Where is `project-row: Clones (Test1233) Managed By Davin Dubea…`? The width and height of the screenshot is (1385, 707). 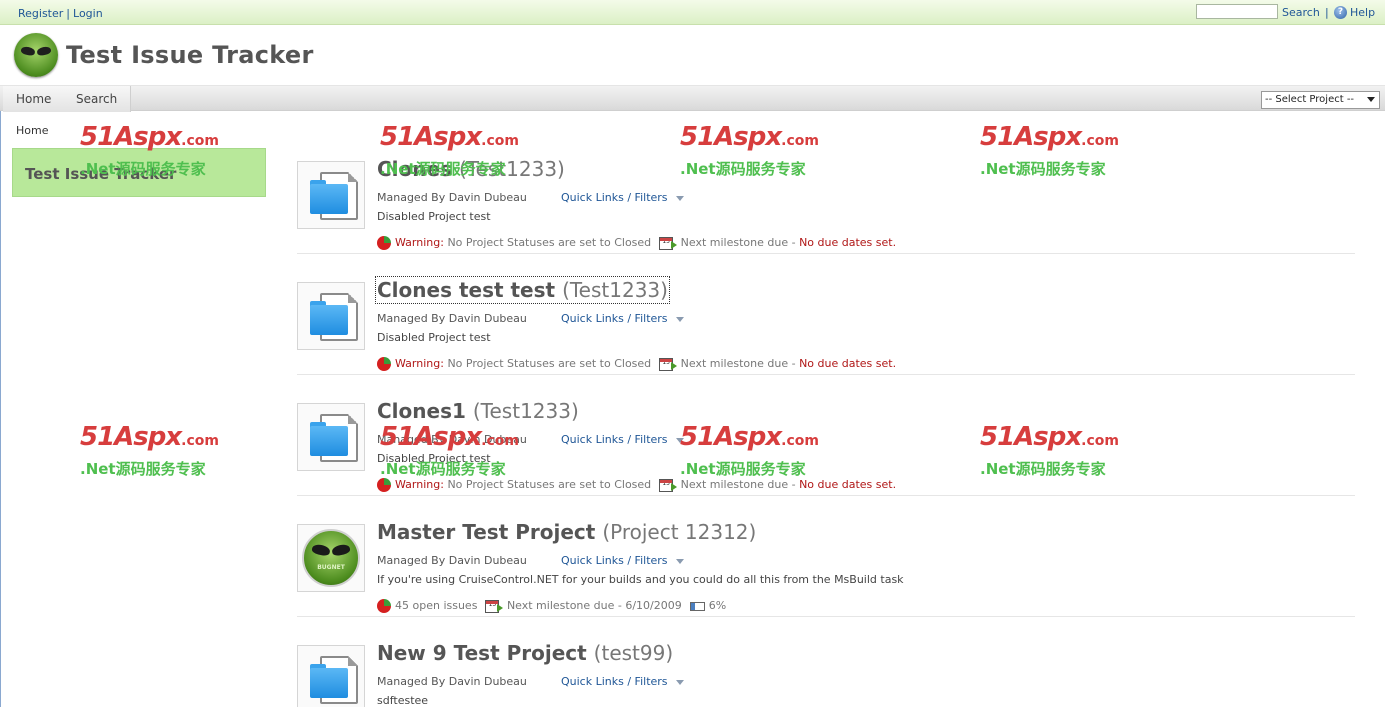 project-row: Clones (Test1233) Managed By Davin Dubea… is located at coordinates (826, 193).